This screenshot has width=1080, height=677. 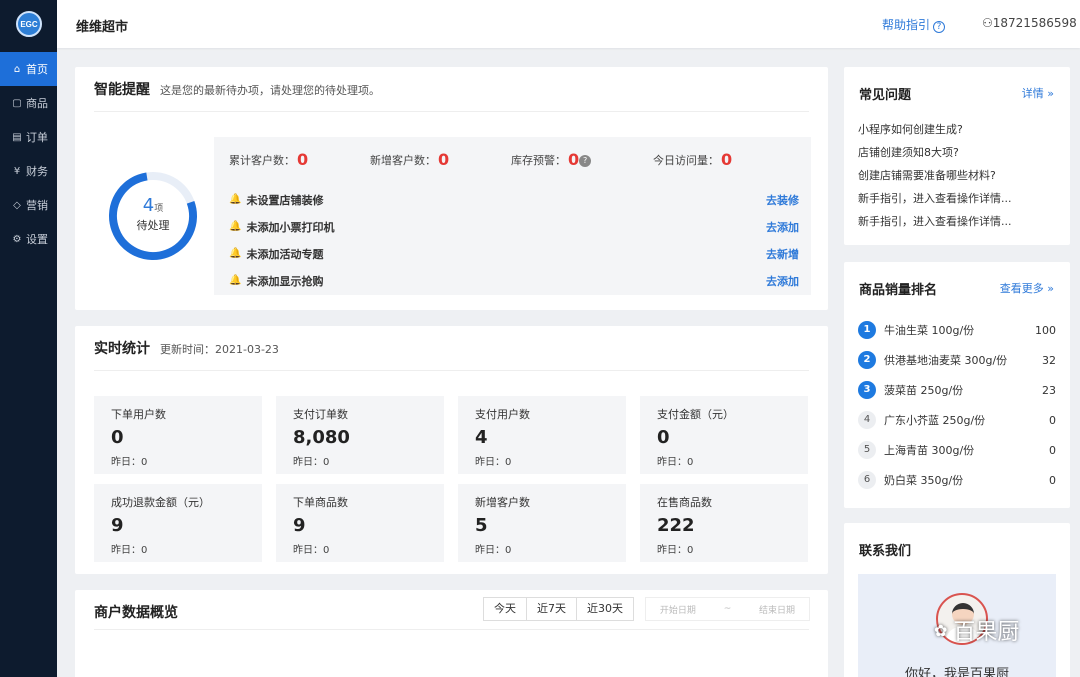 I want to click on sidebar-item-label: 商品, so click(x=37, y=103).